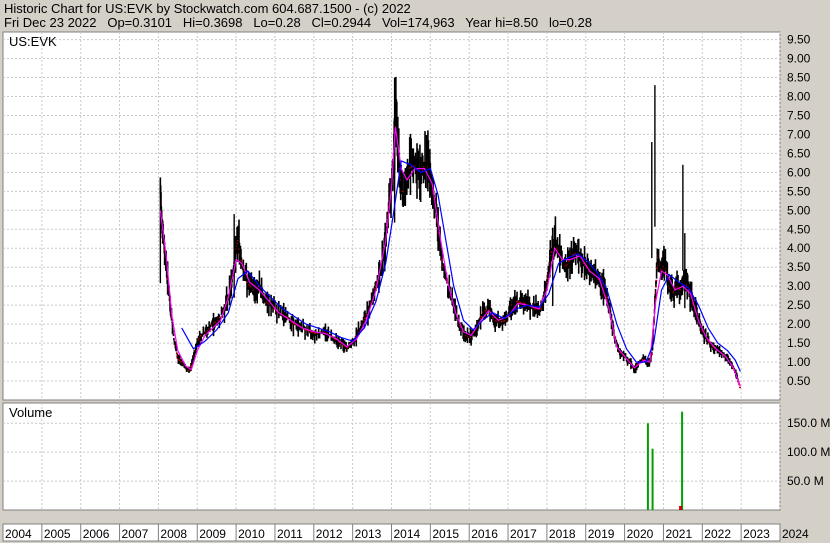  I want to click on volume-y-tick-label: 100.0 M, so click(808, 452).